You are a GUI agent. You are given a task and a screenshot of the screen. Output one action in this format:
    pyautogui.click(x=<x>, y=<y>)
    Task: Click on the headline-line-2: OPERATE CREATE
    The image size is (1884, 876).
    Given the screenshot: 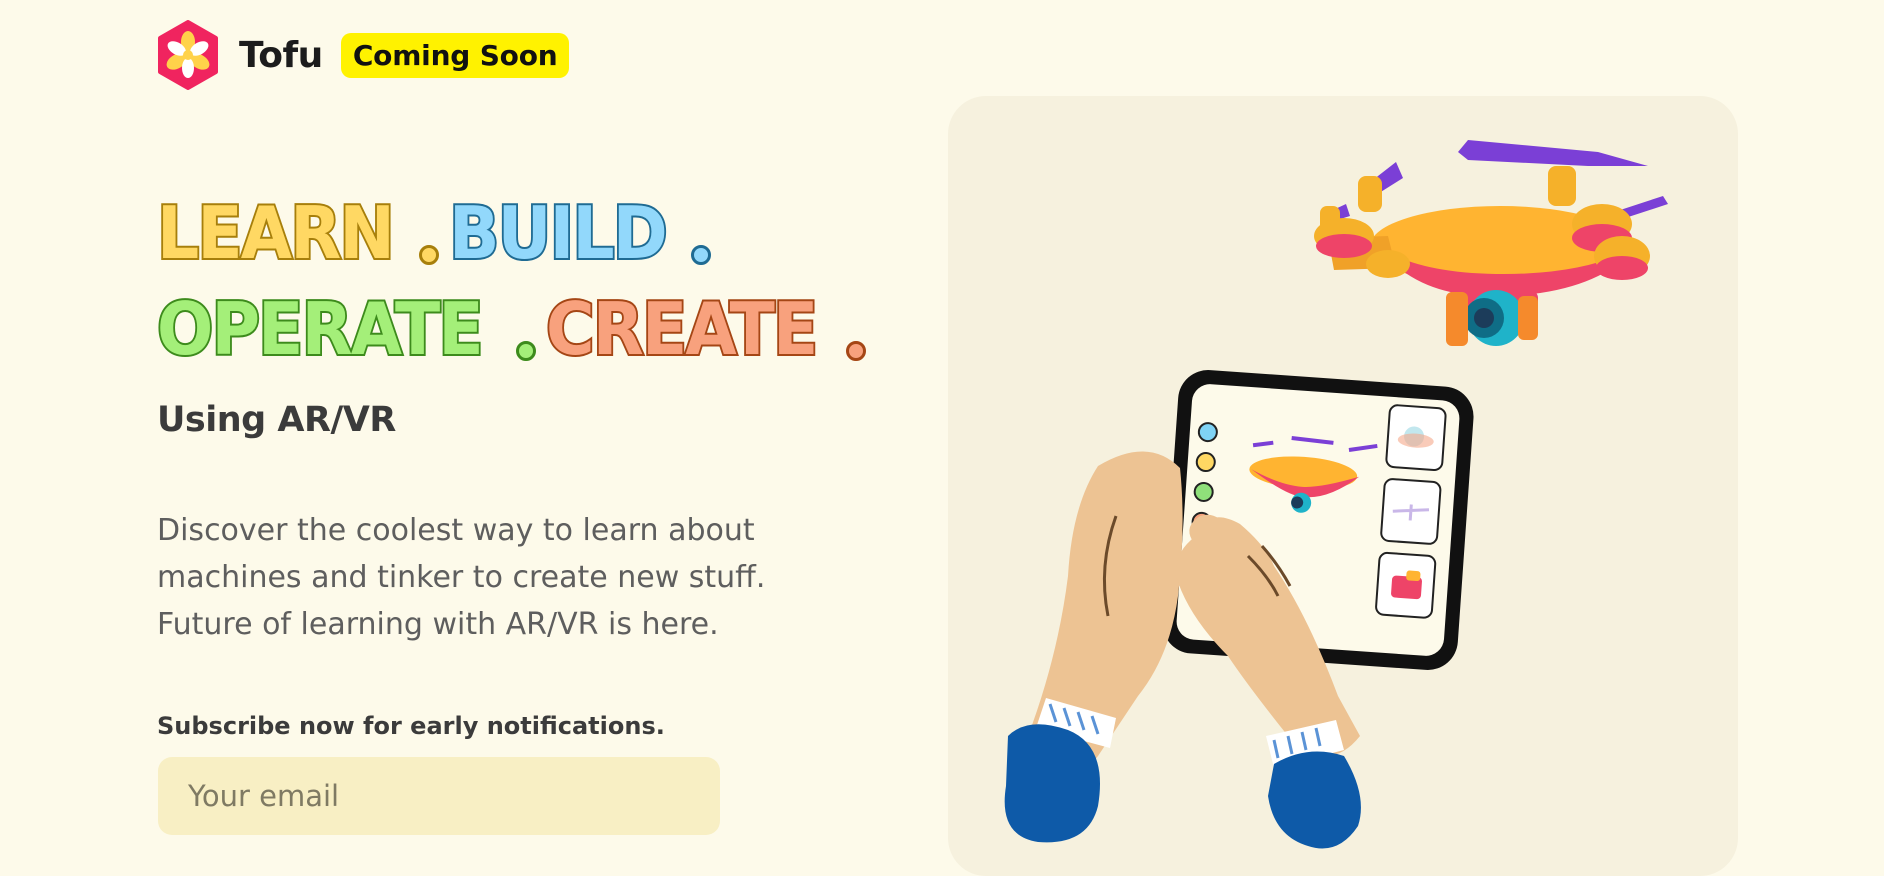 What is the action you would take?
    pyautogui.click(x=510, y=326)
    